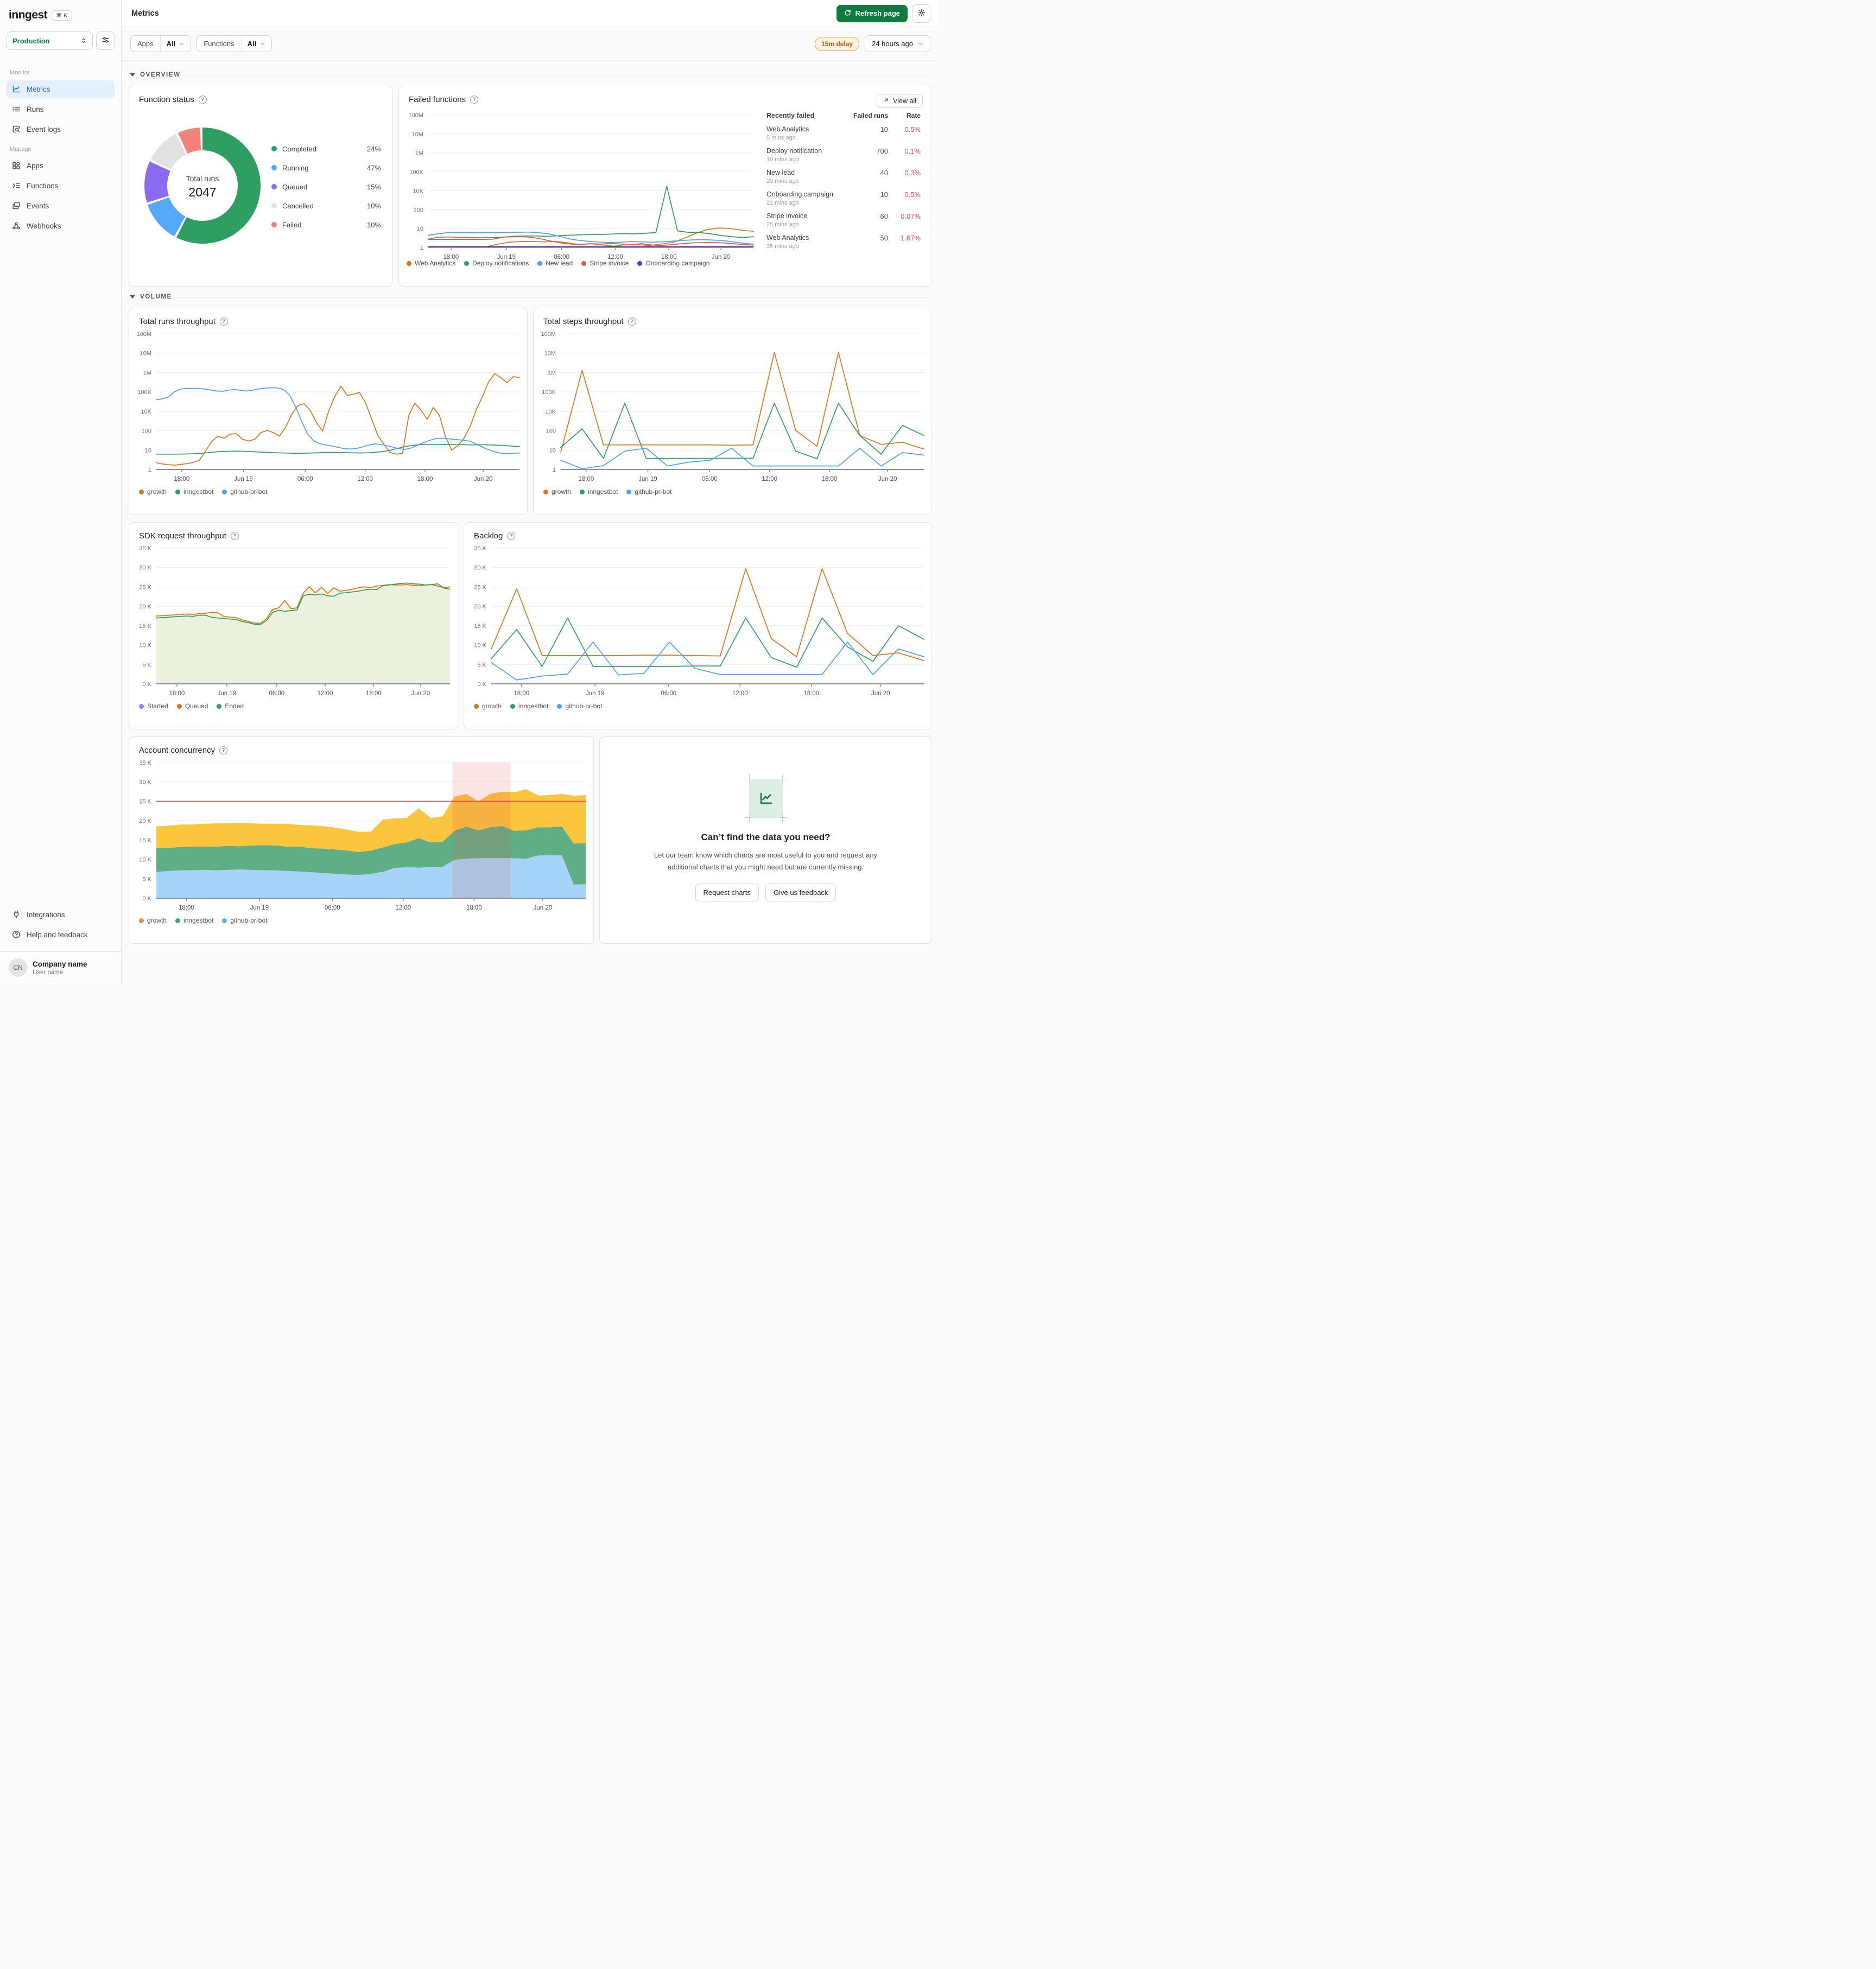 The image size is (1876, 1969). Describe the element at coordinates (886, 101) in the screenshot. I see `arrow-up-right-icon` at that location.